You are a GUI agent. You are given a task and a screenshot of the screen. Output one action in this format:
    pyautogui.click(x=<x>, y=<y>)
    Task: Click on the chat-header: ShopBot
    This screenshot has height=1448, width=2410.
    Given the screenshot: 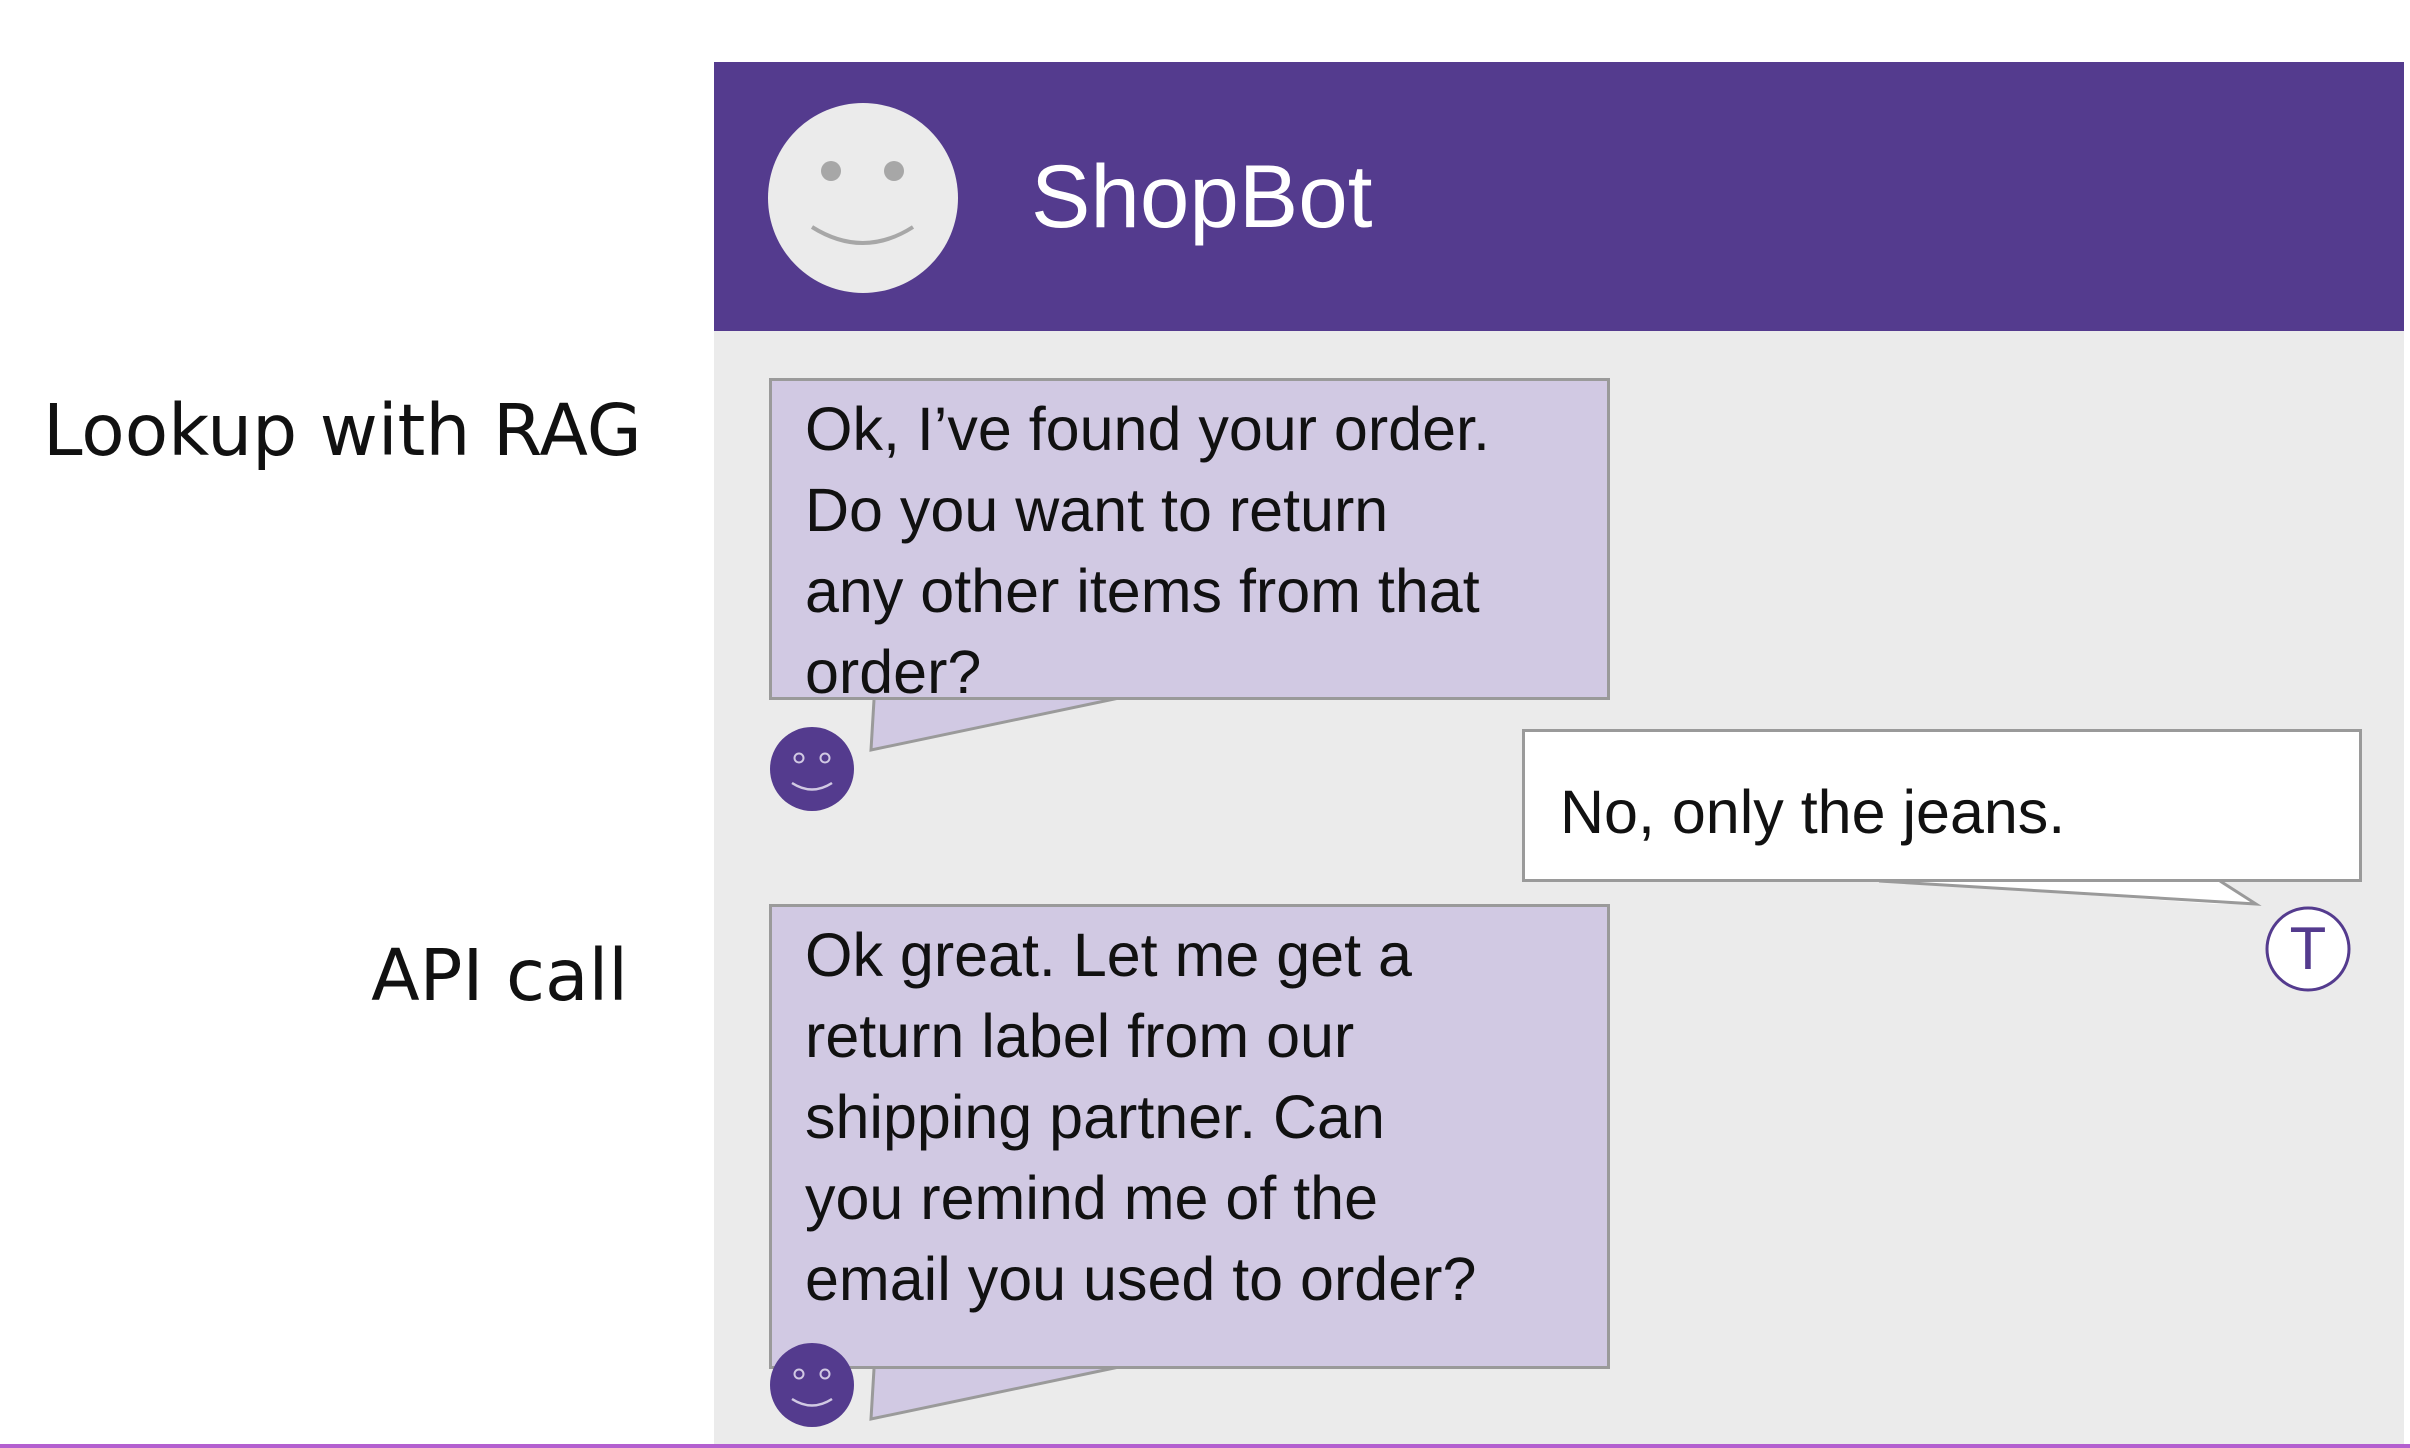 What is the action you would take?
    pyautogui.click(x=1559, y=196)
    